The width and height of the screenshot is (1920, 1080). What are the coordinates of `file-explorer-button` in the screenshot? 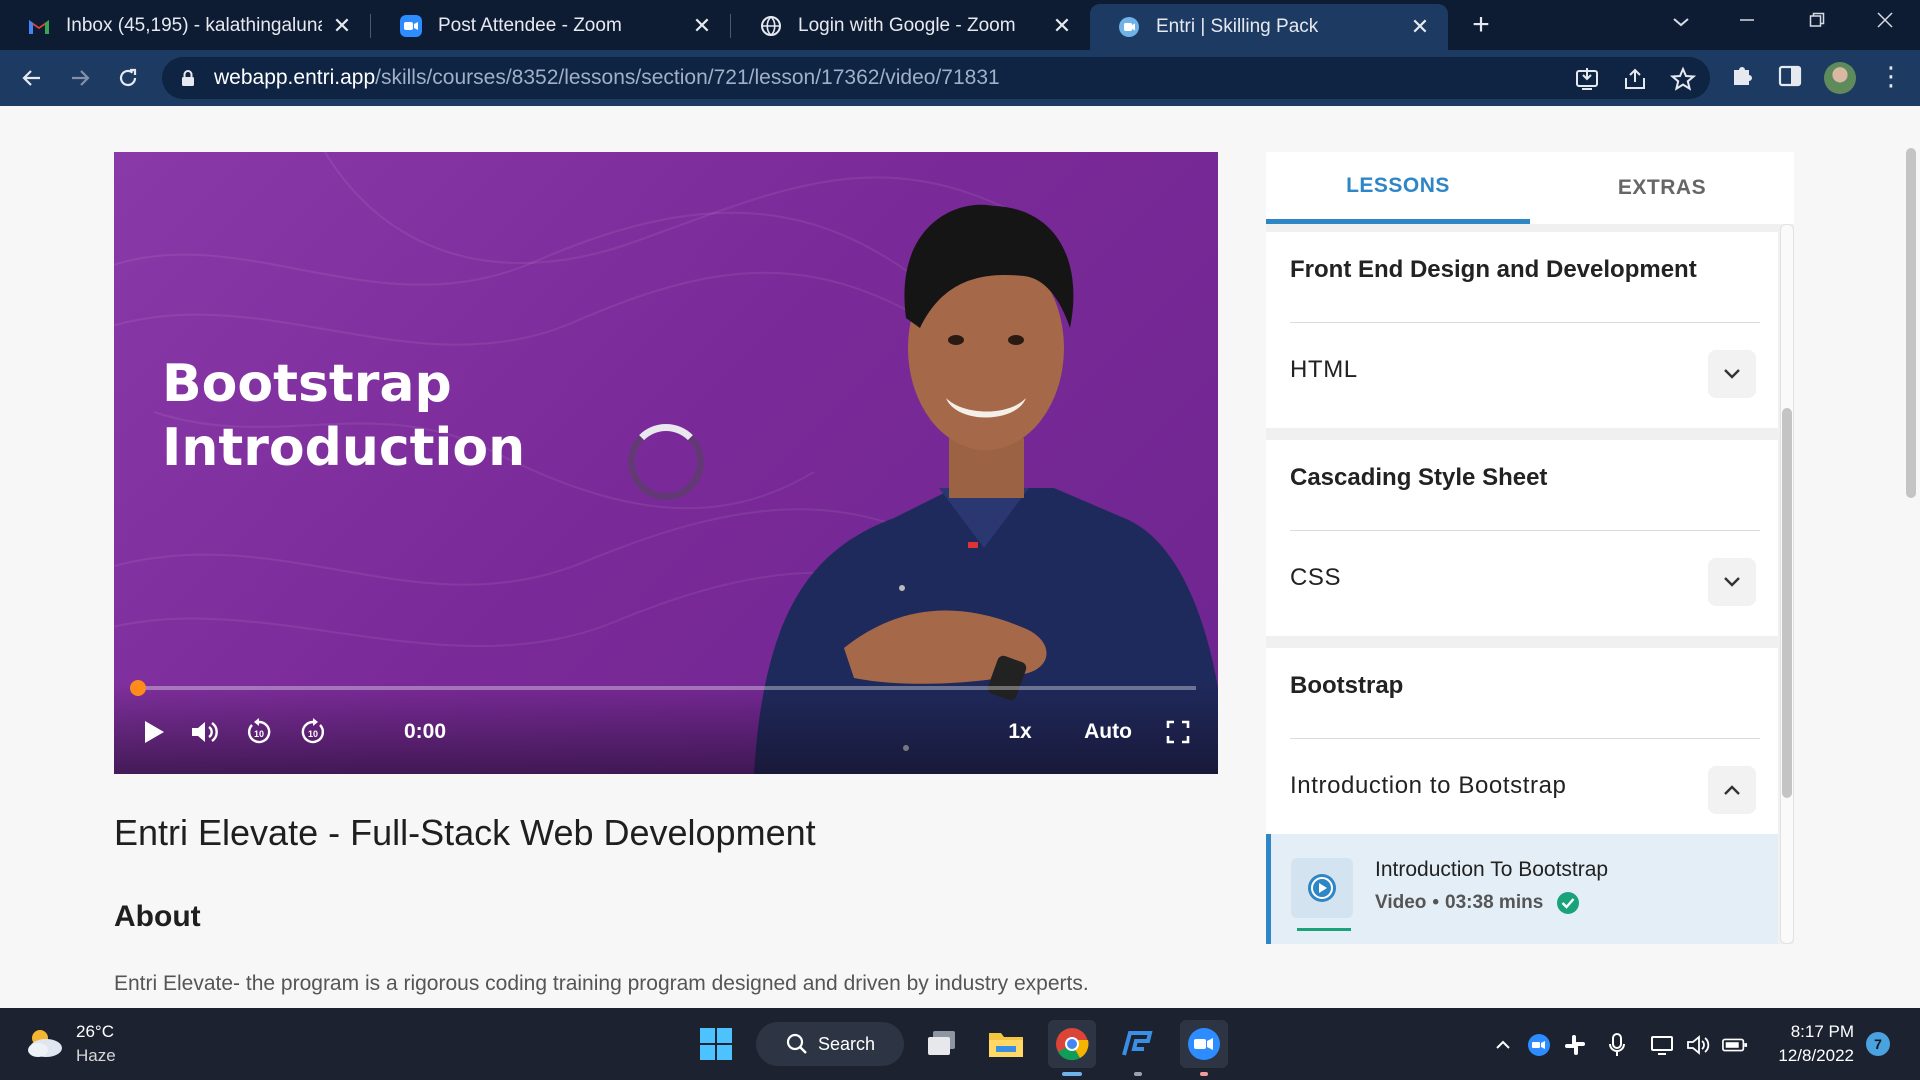 It's located at (1006, 1044).